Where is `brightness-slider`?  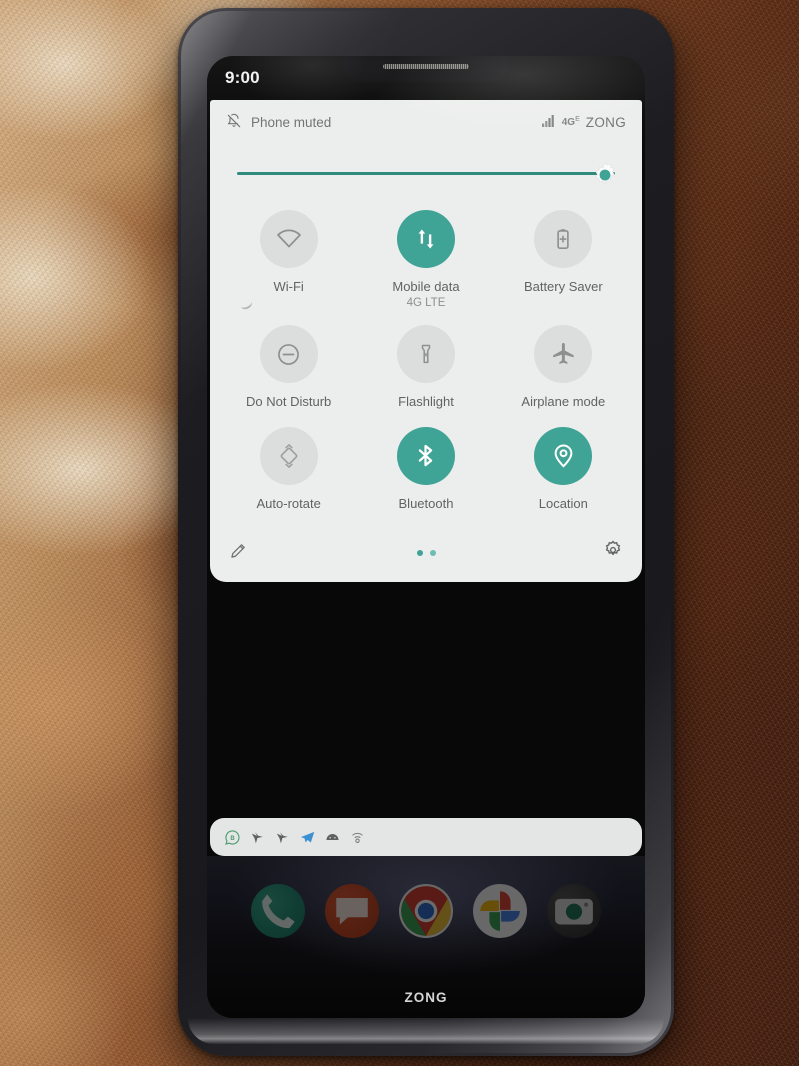
brightness-slider is located at coordinates (426, 173).